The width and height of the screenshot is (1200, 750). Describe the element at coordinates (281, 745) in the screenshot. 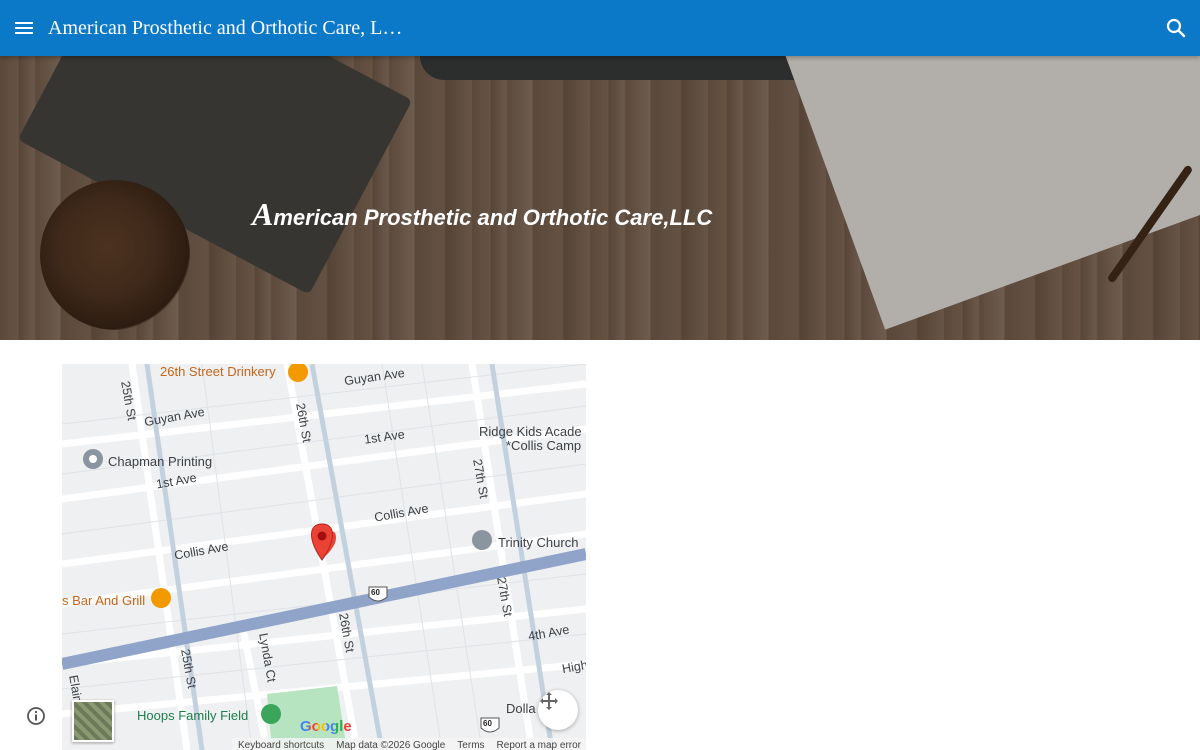

I see `keyboard-shortcuts-link: Keyboard shortcuts` at that location.